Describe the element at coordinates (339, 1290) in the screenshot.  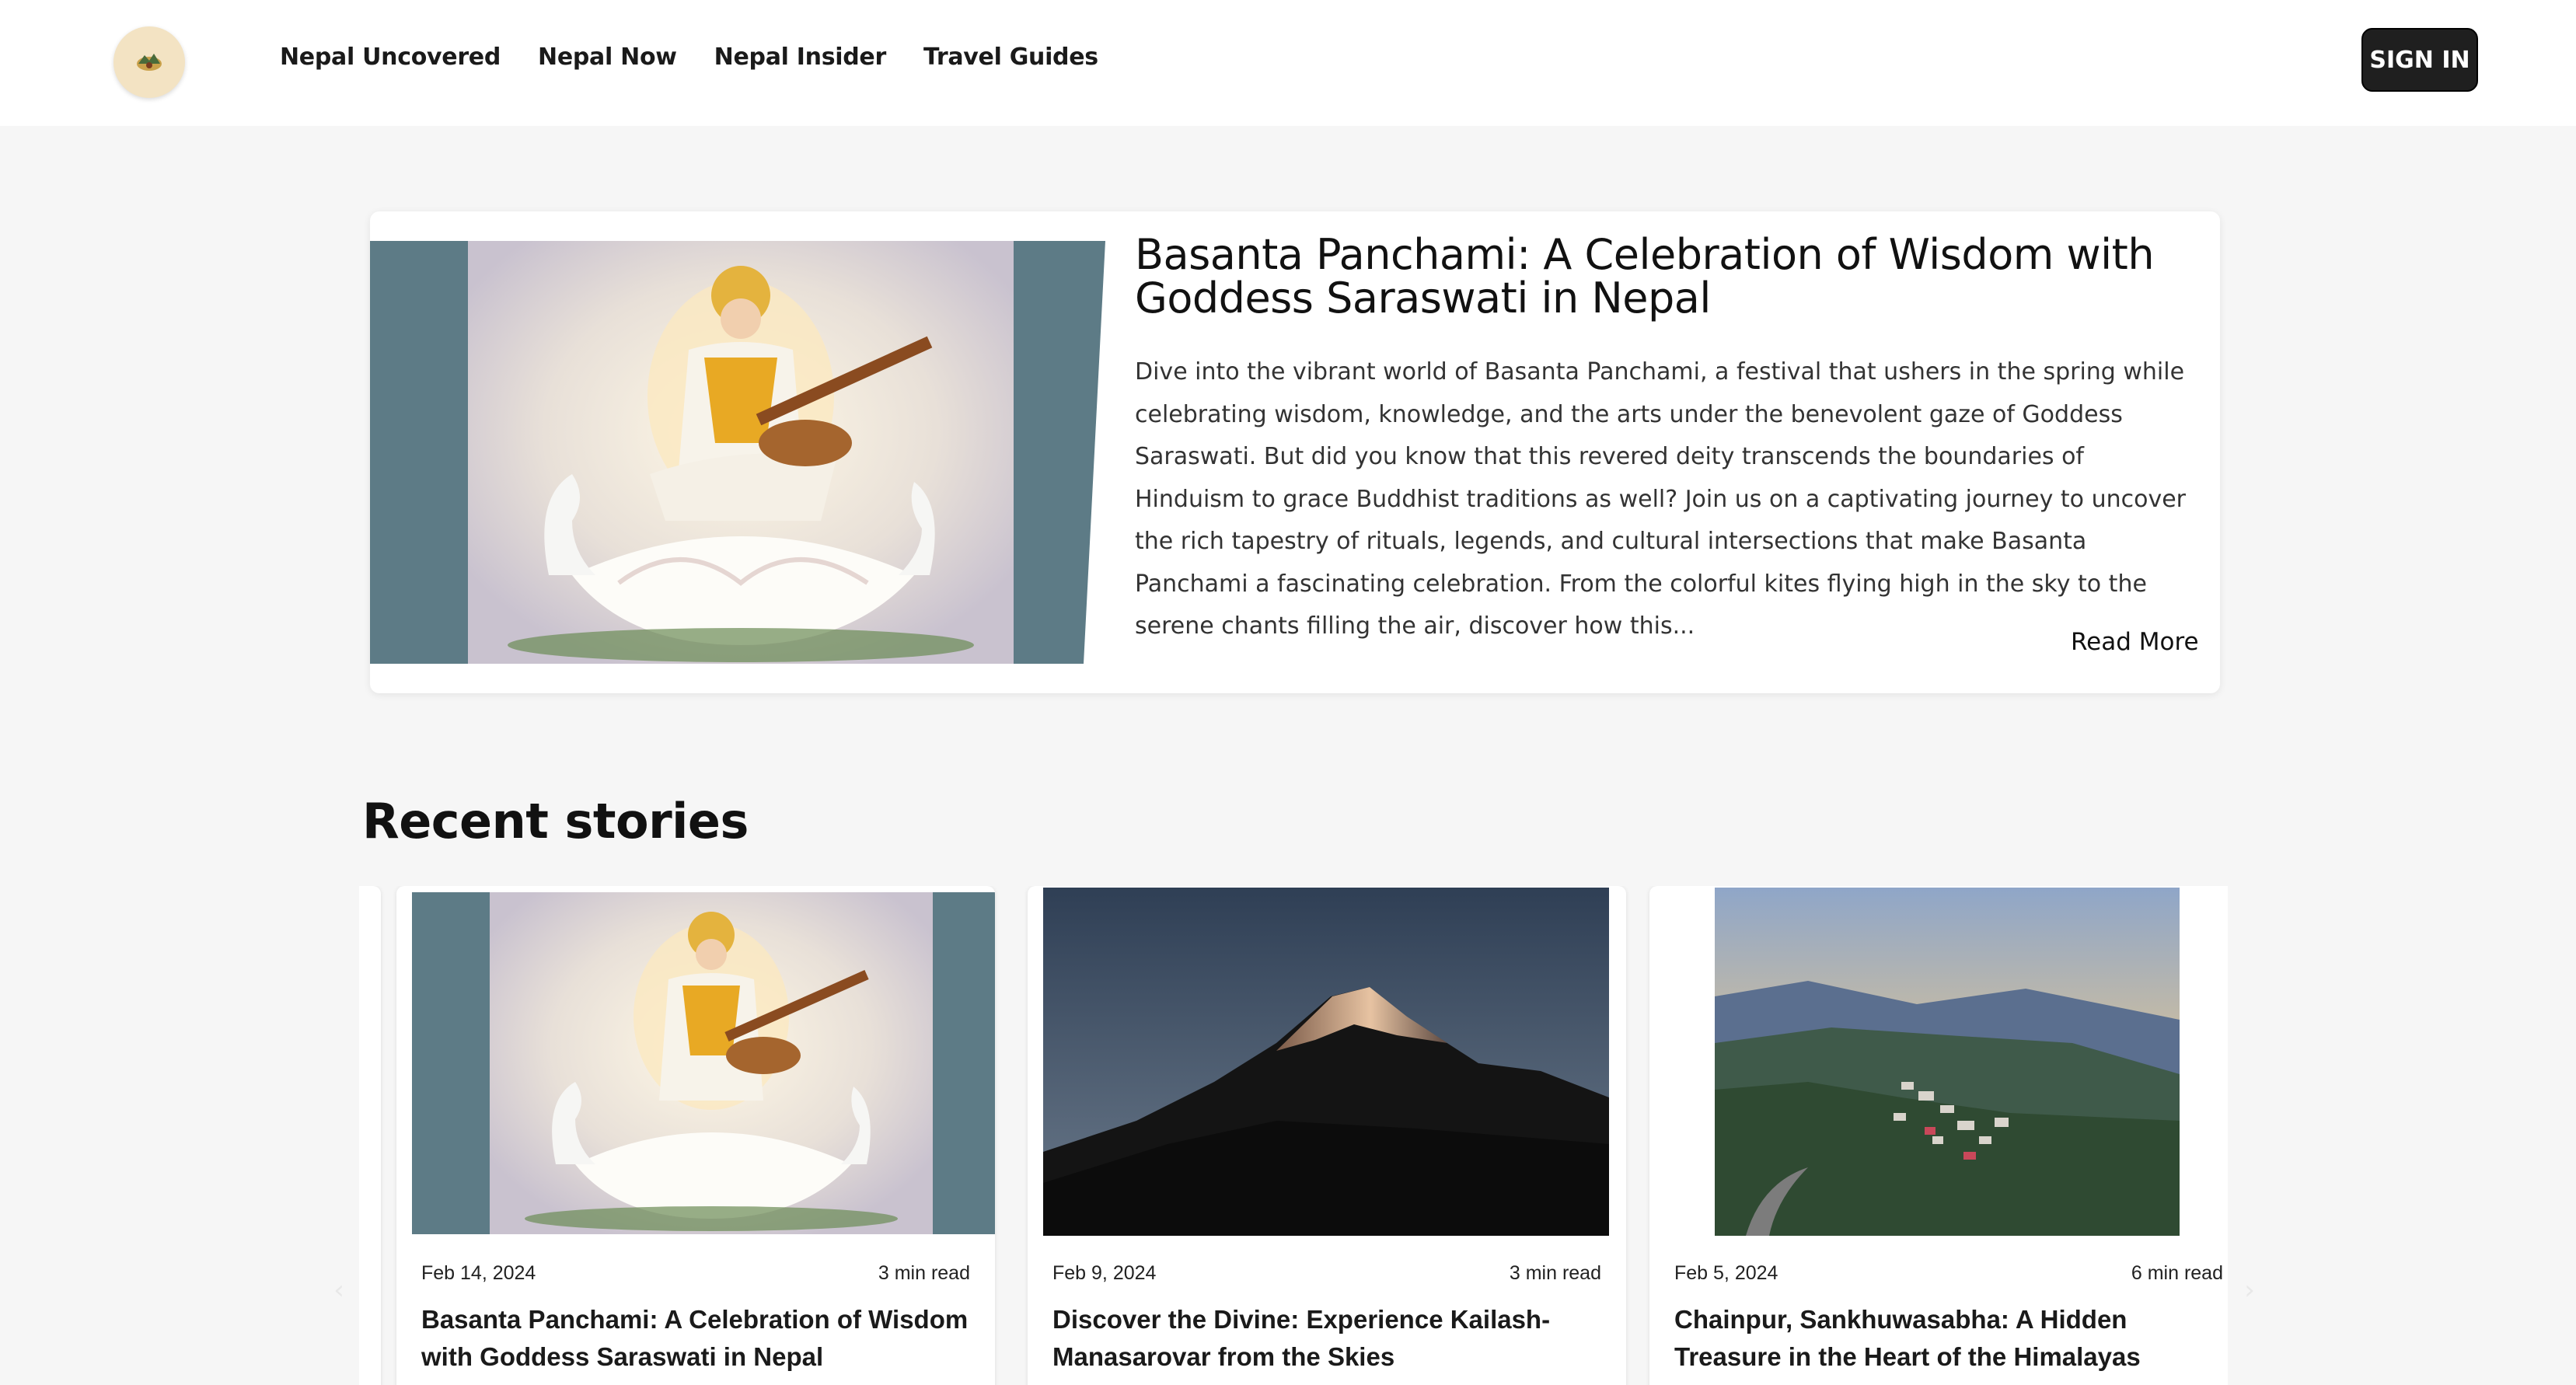
I see `chevron-left-icon: ‹` at that location.